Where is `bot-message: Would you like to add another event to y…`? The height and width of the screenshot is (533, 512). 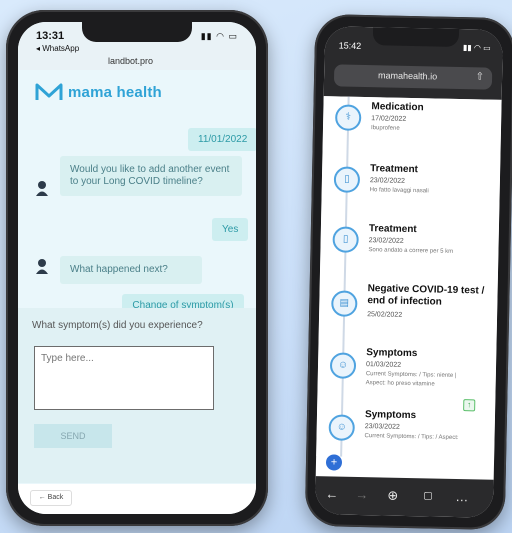
bot-message: Would you like to add another event to y… is located at coordinates (151, 176).